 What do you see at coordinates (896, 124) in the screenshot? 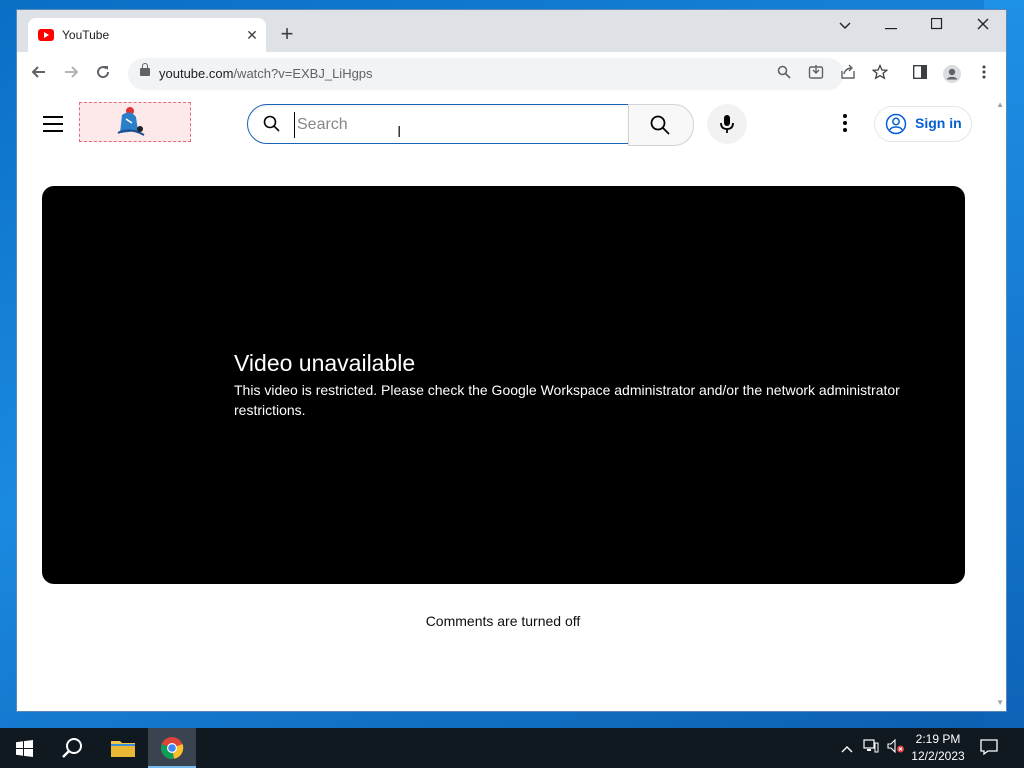
I see `account-icon` at bounding box center [896, 124].